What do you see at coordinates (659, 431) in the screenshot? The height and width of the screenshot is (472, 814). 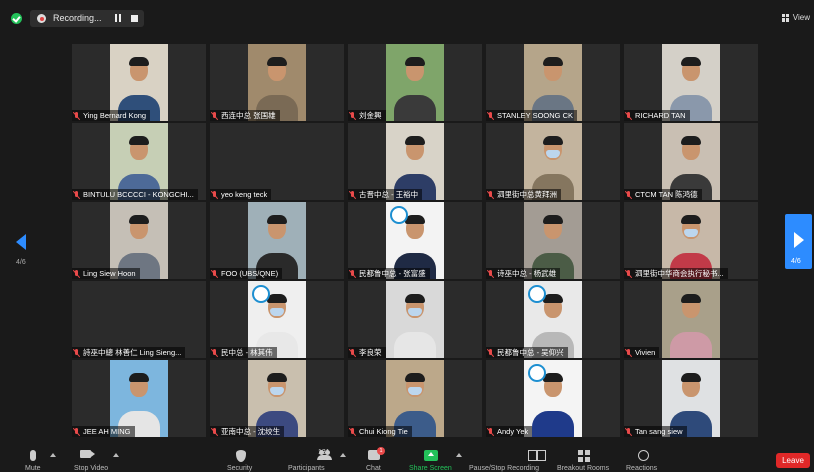 I see `participant-name: Tan sang siew` at bounding box center [659, 431].